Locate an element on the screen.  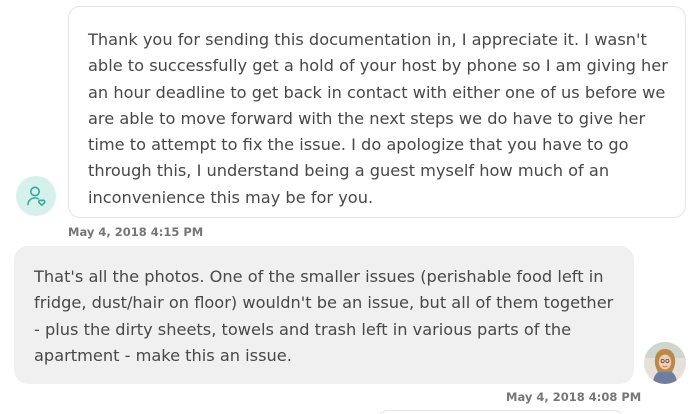
support-agent-avatar is located at coordinates (36, 196).